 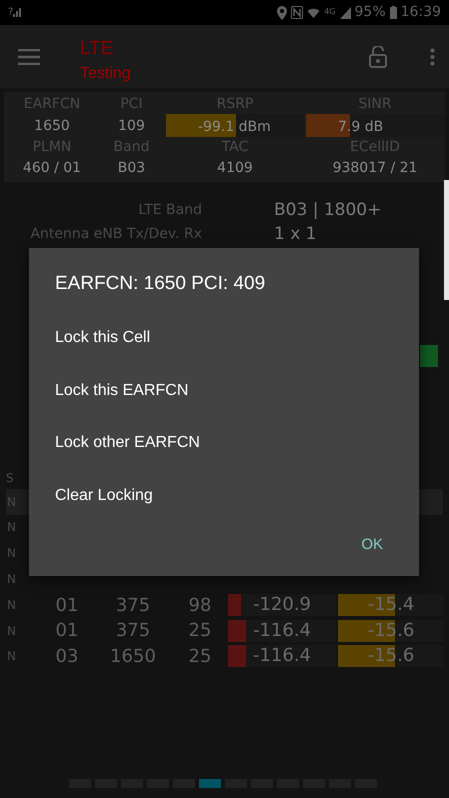 What do you see at coordinates (327, 210) in the screenshot?
I see `detail-value: B03 | 1800+` at bounding box center [327, 210].